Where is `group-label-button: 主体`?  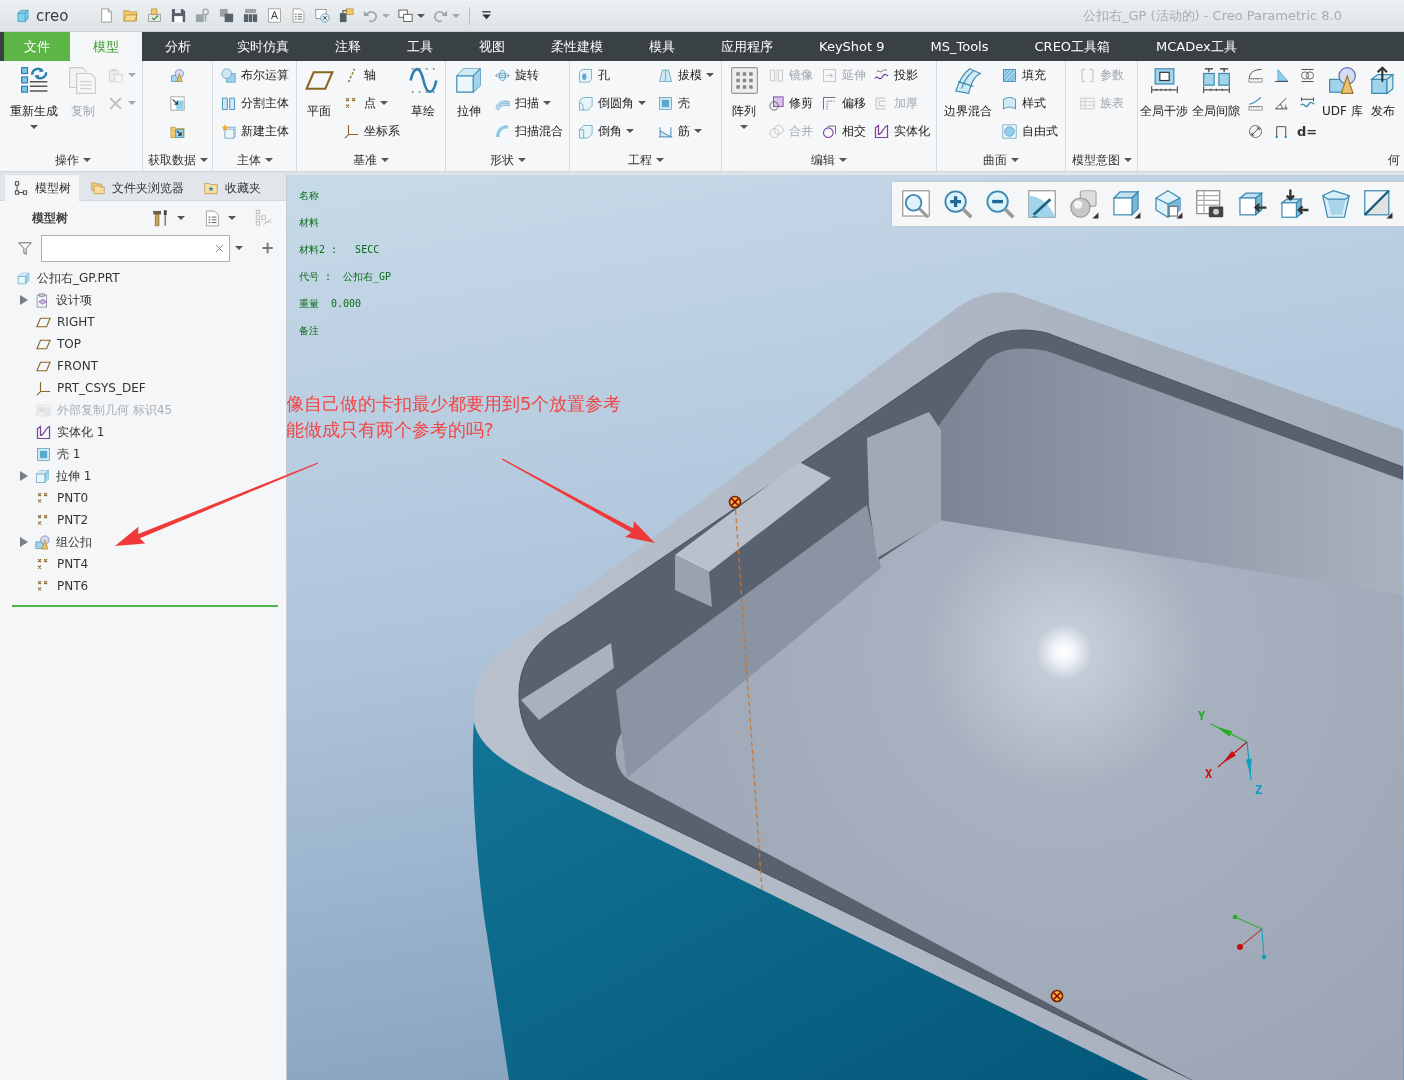
group-label-button: 主体 is located at coordinates (254, 160).